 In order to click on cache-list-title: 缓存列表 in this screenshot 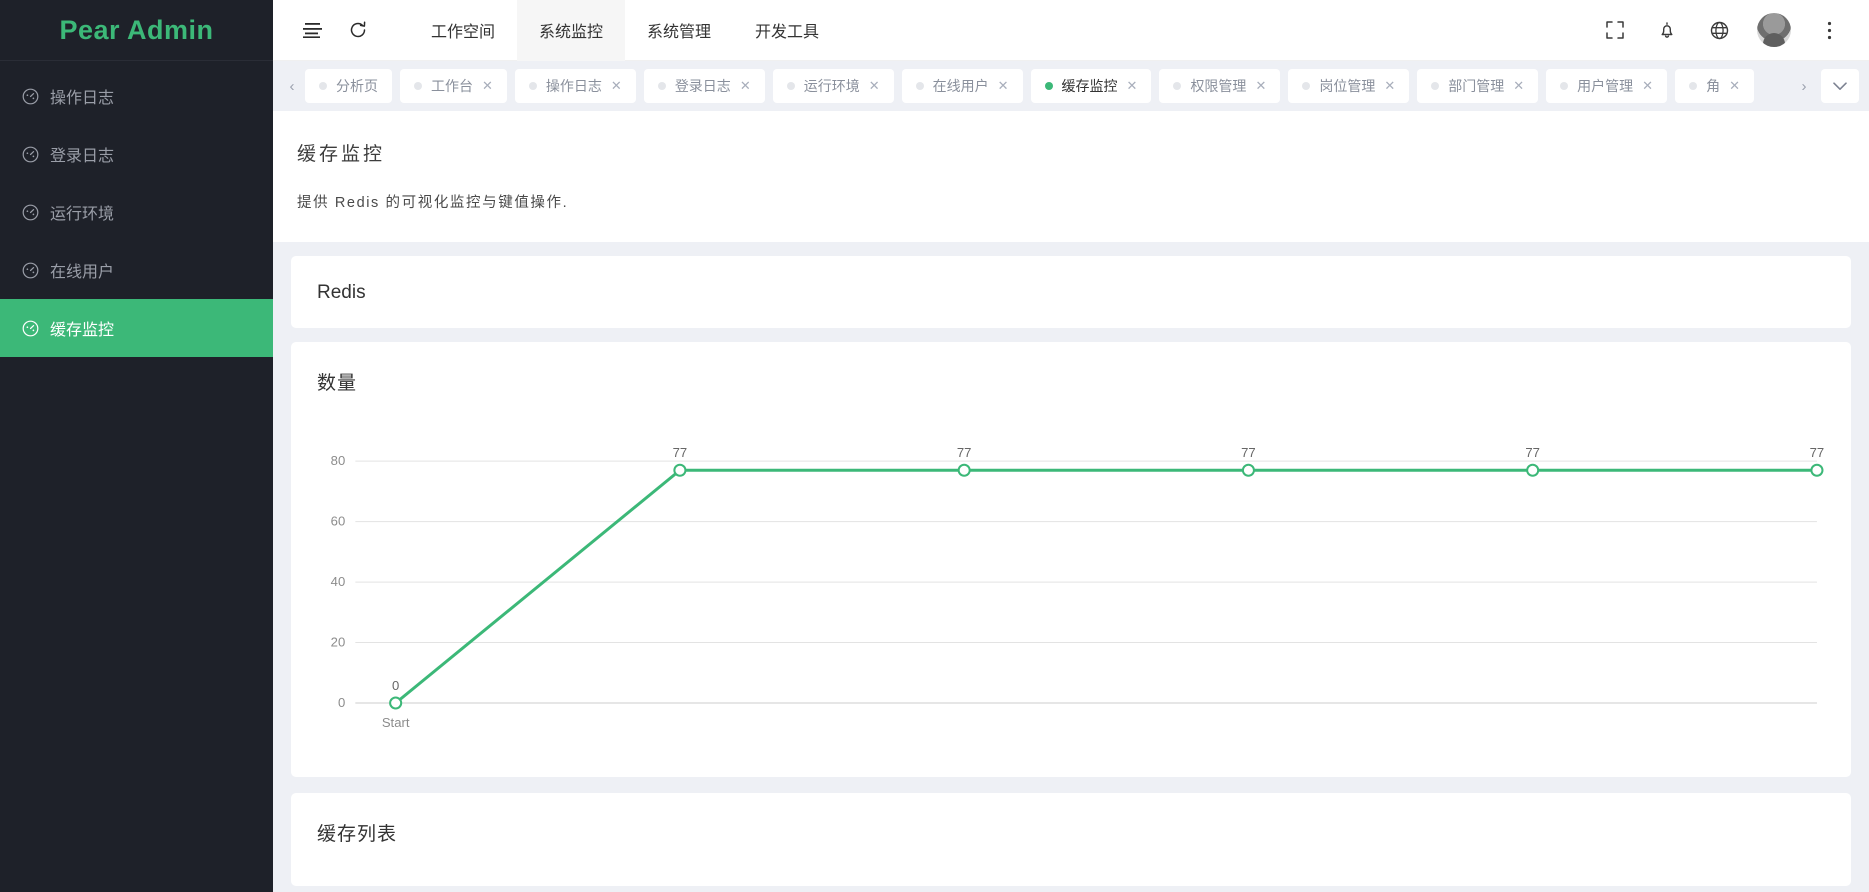, I will do `click(357, 834)`.